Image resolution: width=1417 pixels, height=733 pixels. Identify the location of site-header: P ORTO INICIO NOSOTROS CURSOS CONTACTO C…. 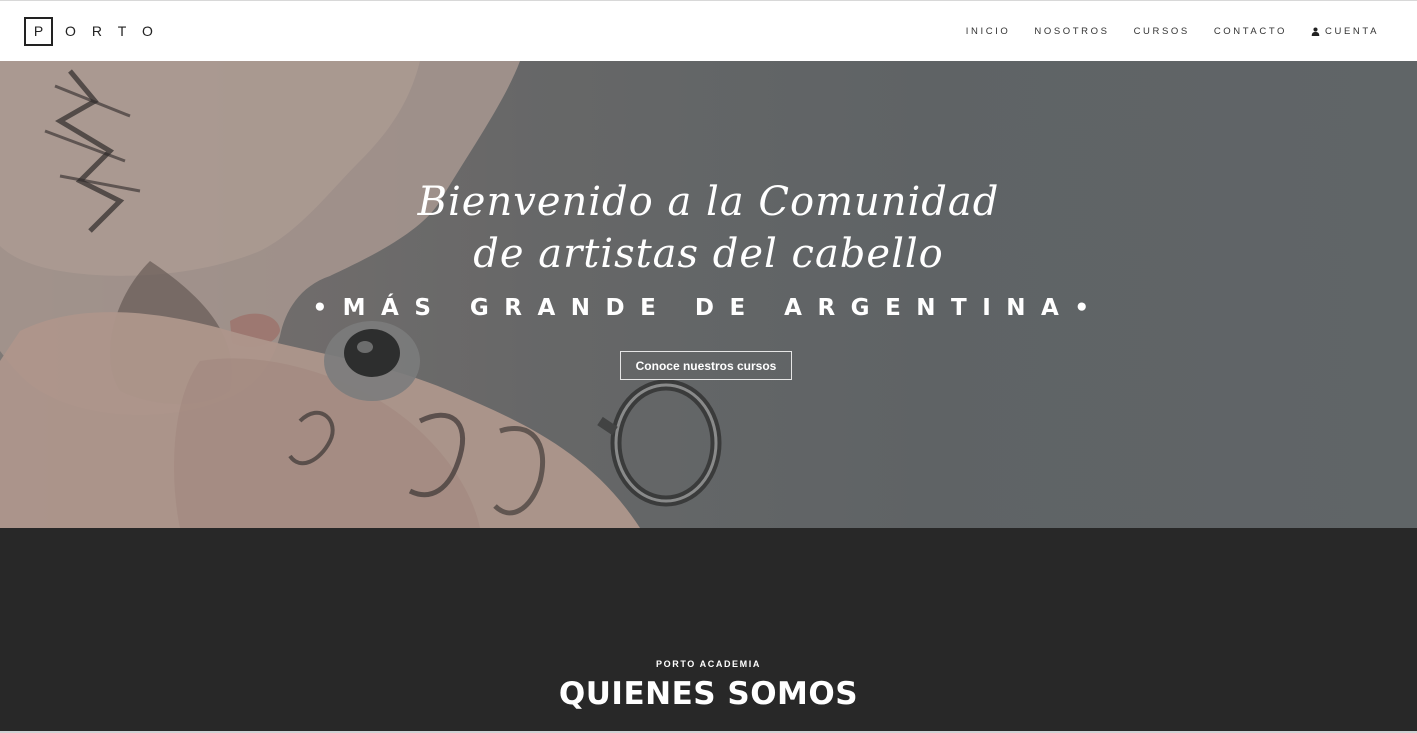
(708, 30).